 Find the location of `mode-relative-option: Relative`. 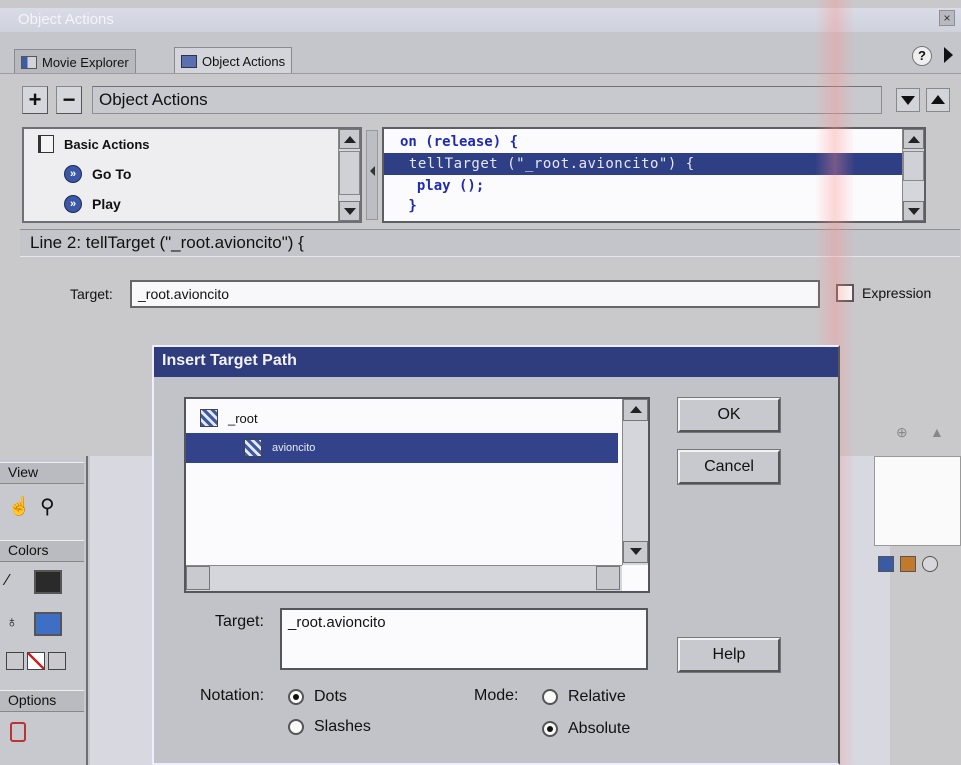

mode-relative-option: Relative is located at coordinates (584, 697).